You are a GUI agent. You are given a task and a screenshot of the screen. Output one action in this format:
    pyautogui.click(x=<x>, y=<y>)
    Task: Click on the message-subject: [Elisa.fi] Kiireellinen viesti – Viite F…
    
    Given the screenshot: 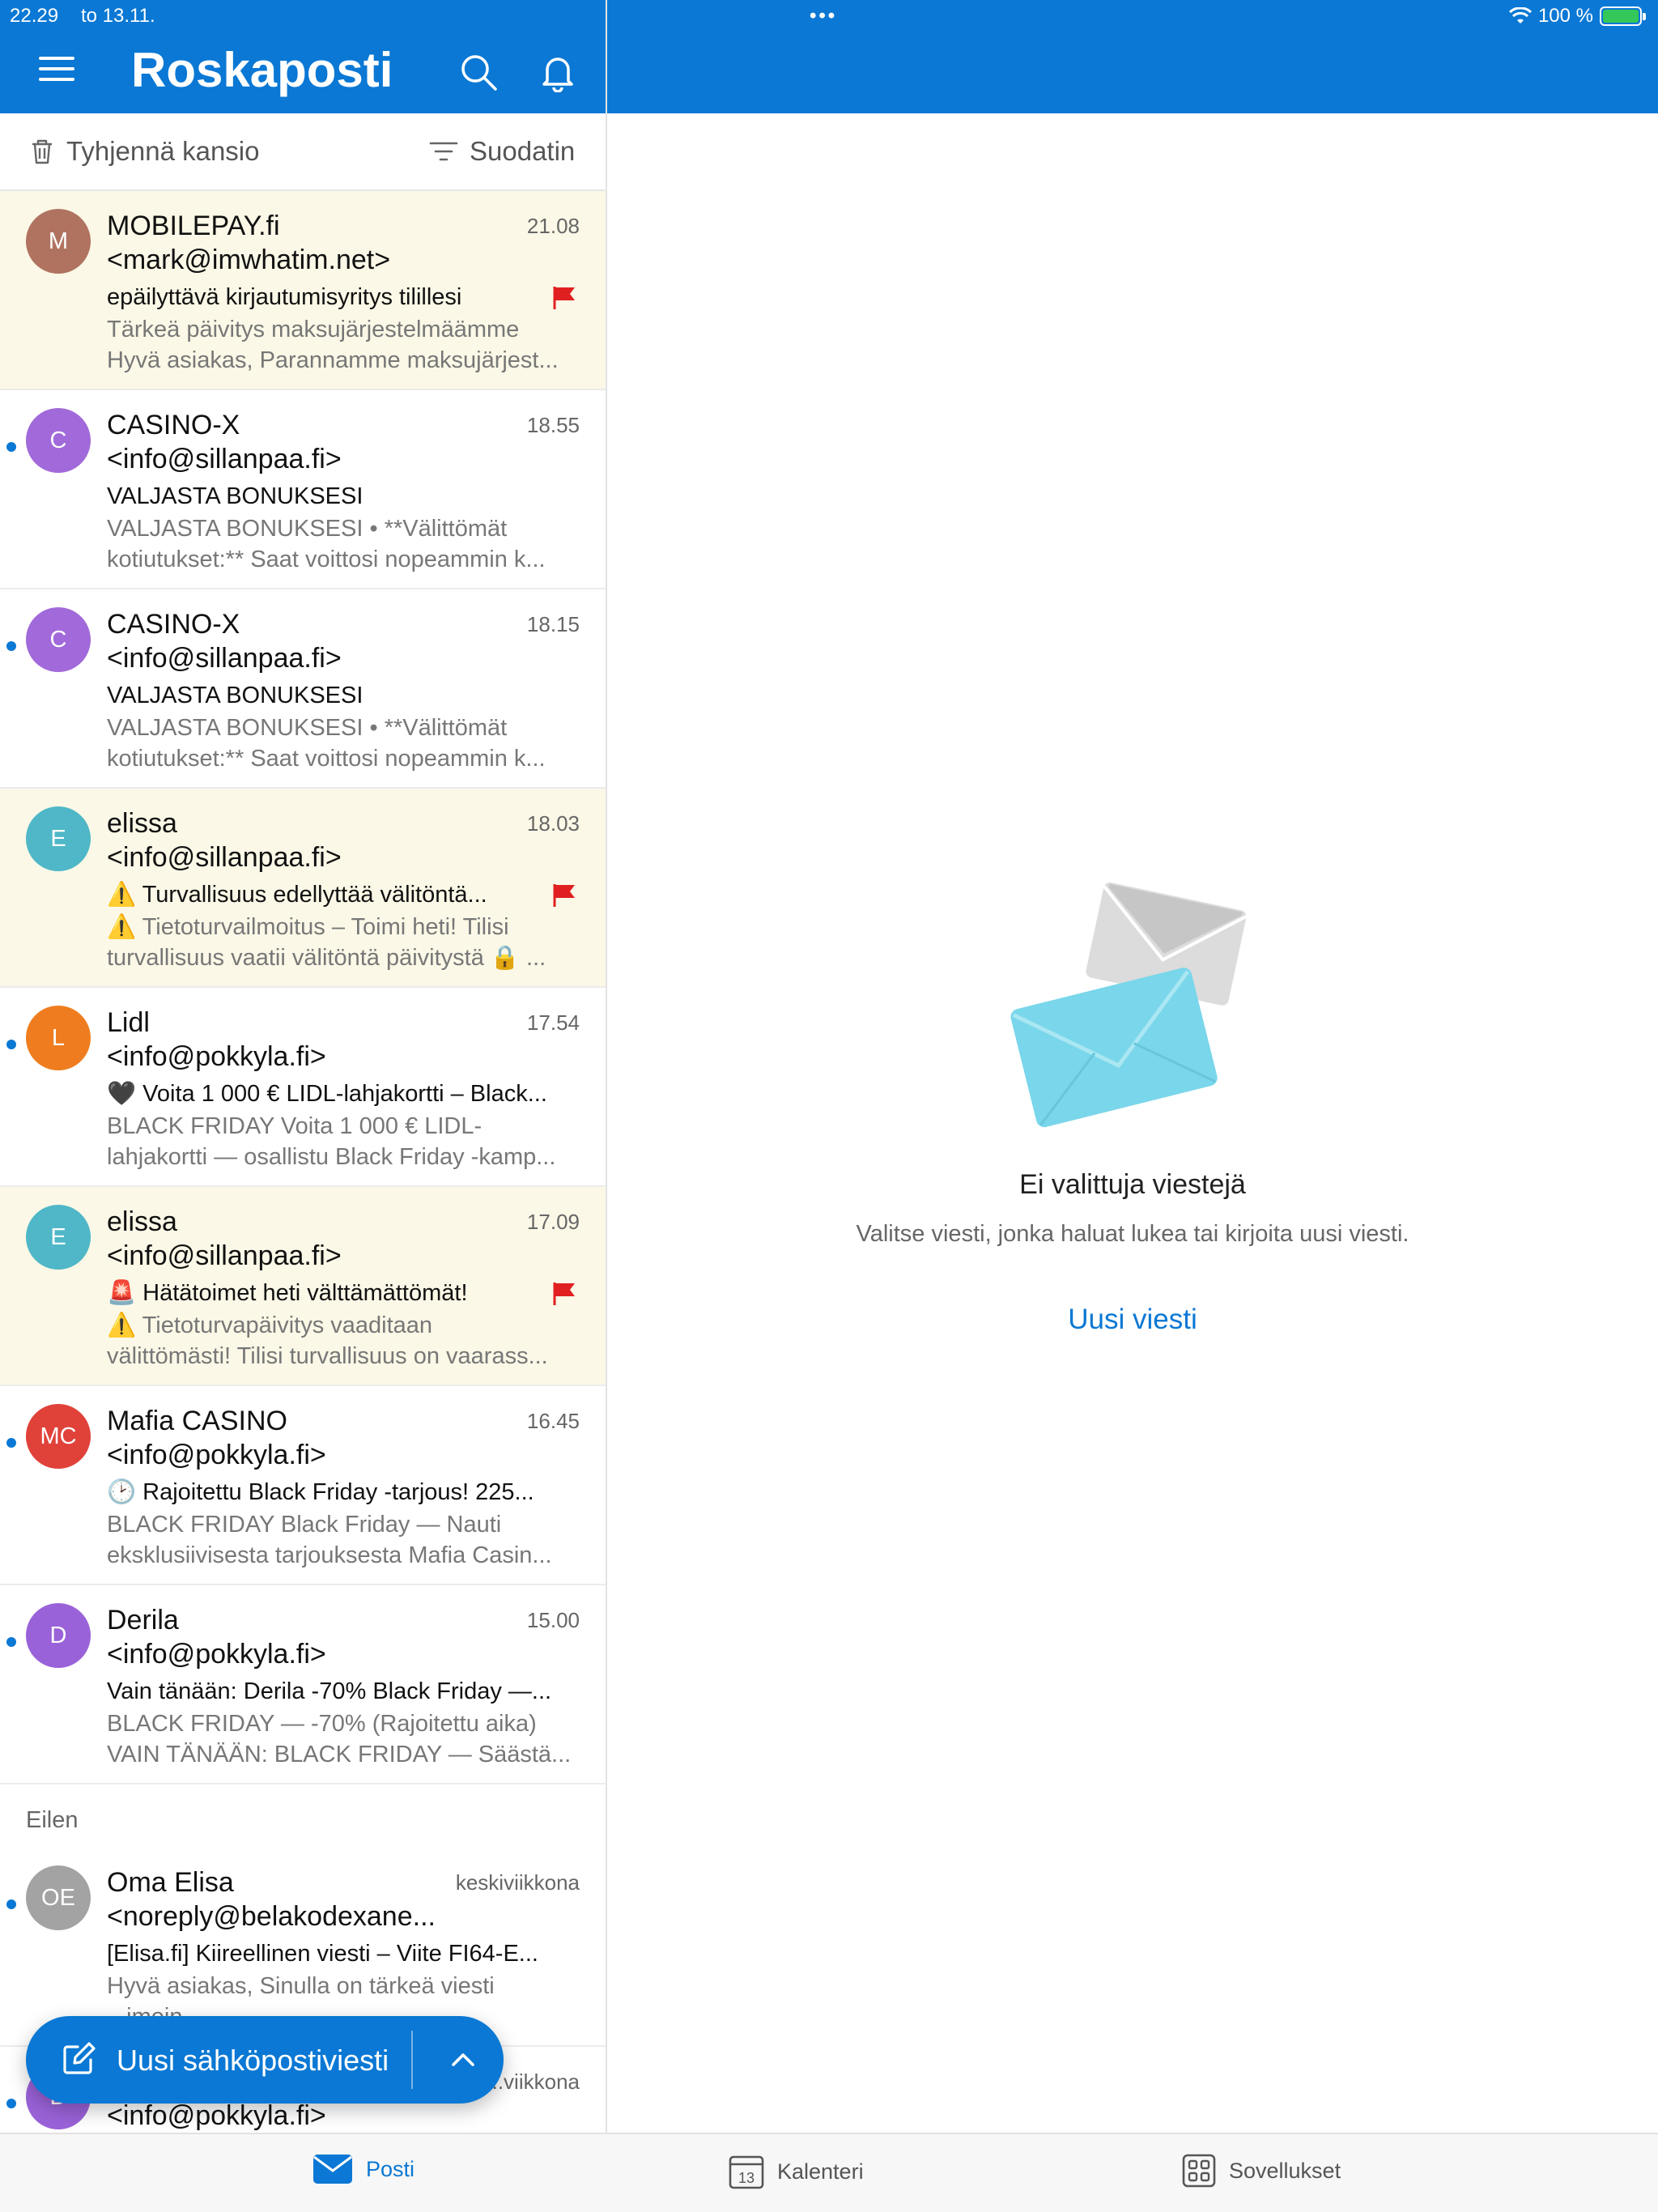 What is the action you would take?
    pyautogui.click(x=322, y=1954)
    